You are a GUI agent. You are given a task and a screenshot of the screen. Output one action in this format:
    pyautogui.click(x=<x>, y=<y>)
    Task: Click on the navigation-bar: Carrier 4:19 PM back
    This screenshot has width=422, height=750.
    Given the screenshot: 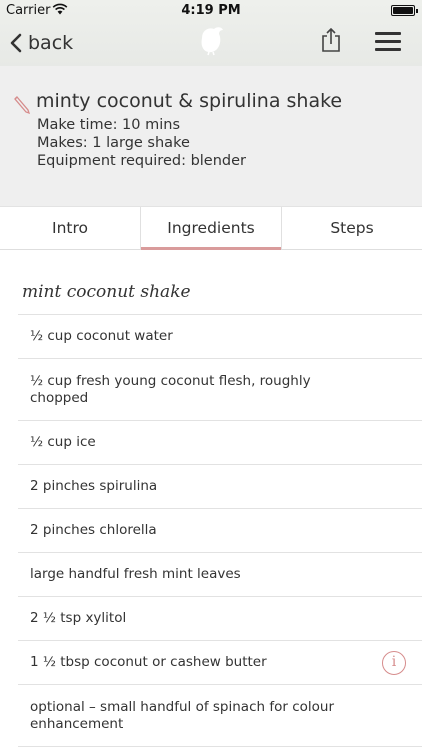 What is the action you would take?
    pyautogui.click(x=211, y=33)
    